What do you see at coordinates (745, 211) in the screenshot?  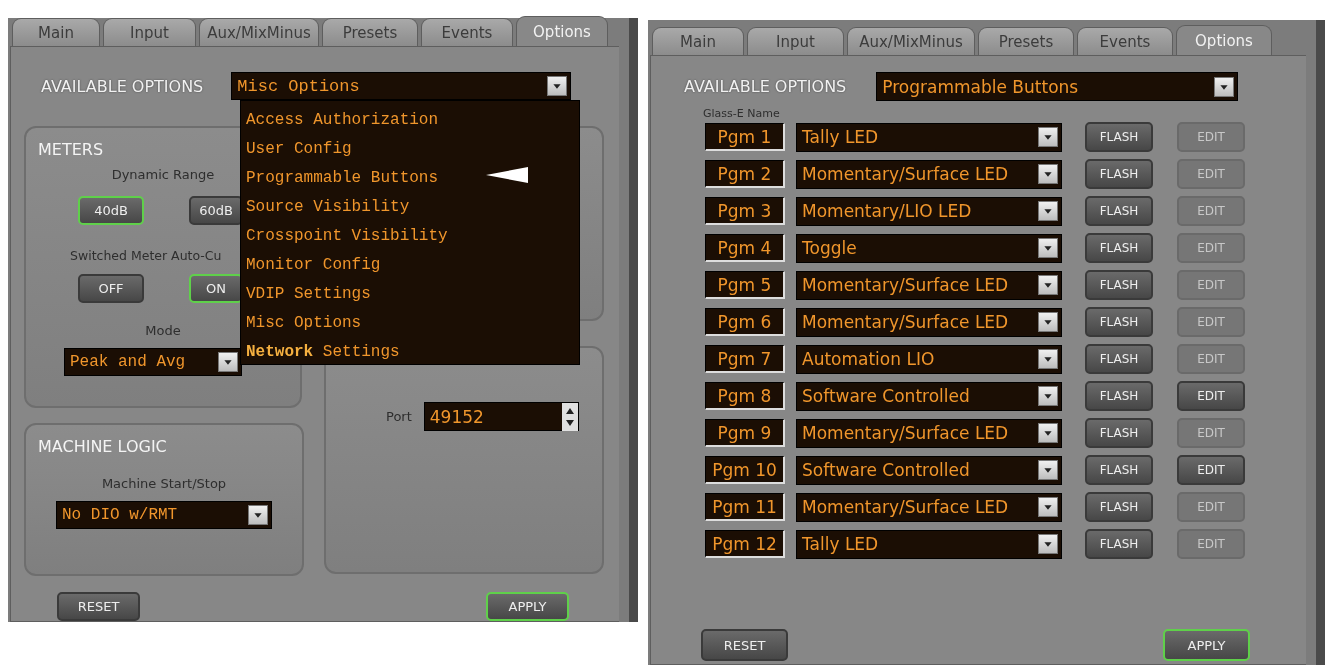 I see `name-field: Pgm 3` at bounding box center [745, 211].